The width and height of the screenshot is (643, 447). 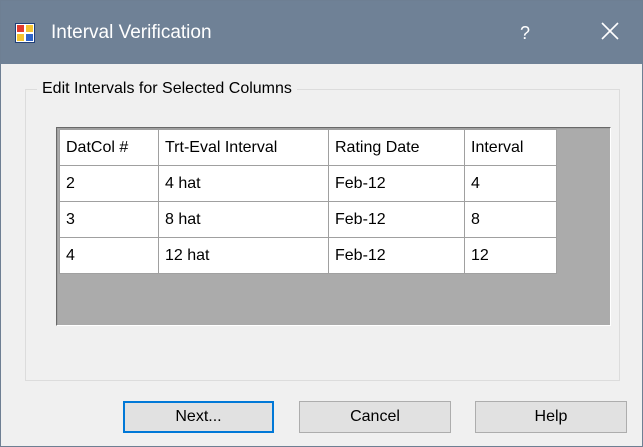 What do you see at coordinates (321, 32) in the screenshot?
I see `title-bar: Interval Verification ?` at bounding box center [321, 32].